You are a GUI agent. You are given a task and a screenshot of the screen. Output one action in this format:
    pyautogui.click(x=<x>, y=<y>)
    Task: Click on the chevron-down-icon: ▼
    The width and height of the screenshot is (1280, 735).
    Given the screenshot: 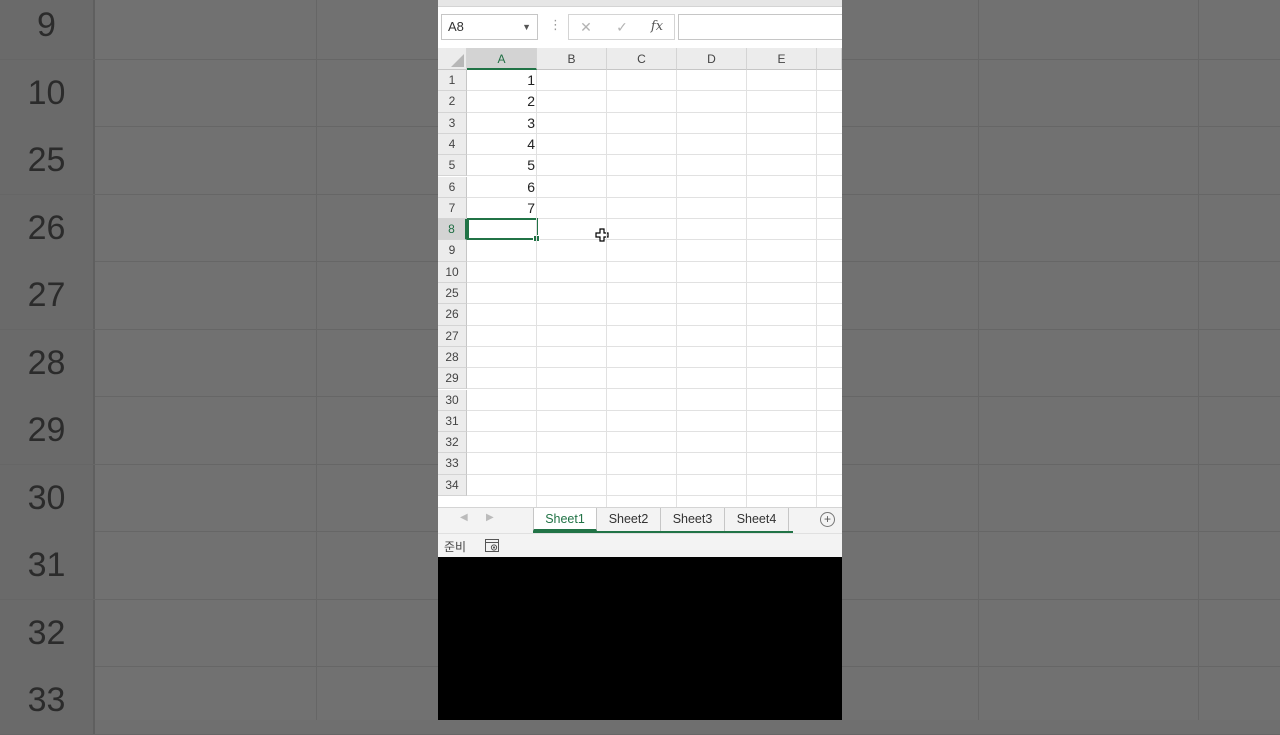 What is the action you would take?
    pyautogui.click(x=526, y=27)
    